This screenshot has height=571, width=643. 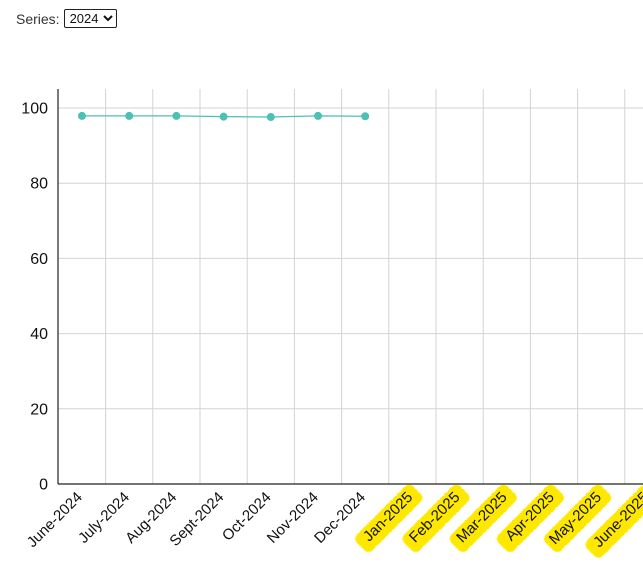 I want to click on x-tick-label: June-2024, so click(x=55, y=520).